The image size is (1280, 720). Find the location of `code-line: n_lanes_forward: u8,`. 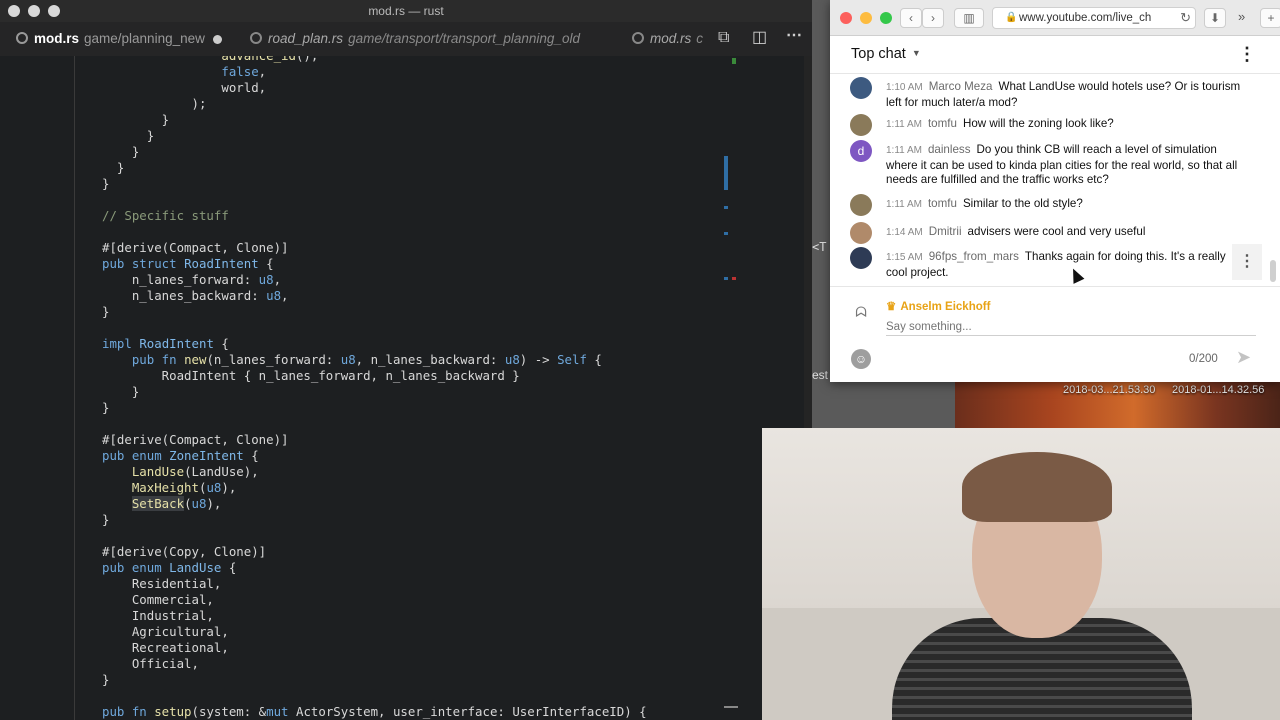

code-line: n_lanes_forward: u8, is located at coordinates (374, 280).